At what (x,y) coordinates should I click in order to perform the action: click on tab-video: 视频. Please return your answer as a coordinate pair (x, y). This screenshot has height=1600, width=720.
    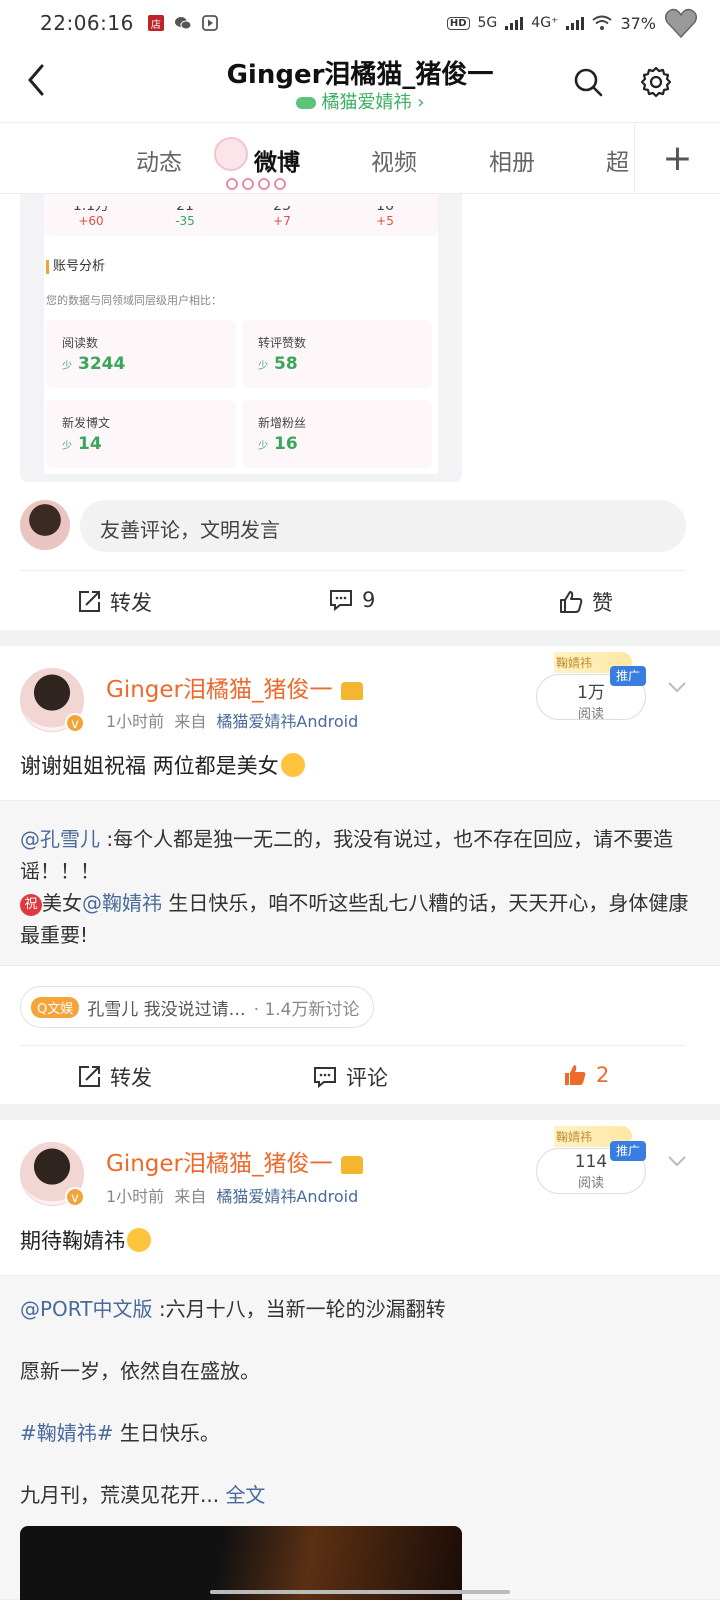
    Looking at the image, I should click on (394, 160).